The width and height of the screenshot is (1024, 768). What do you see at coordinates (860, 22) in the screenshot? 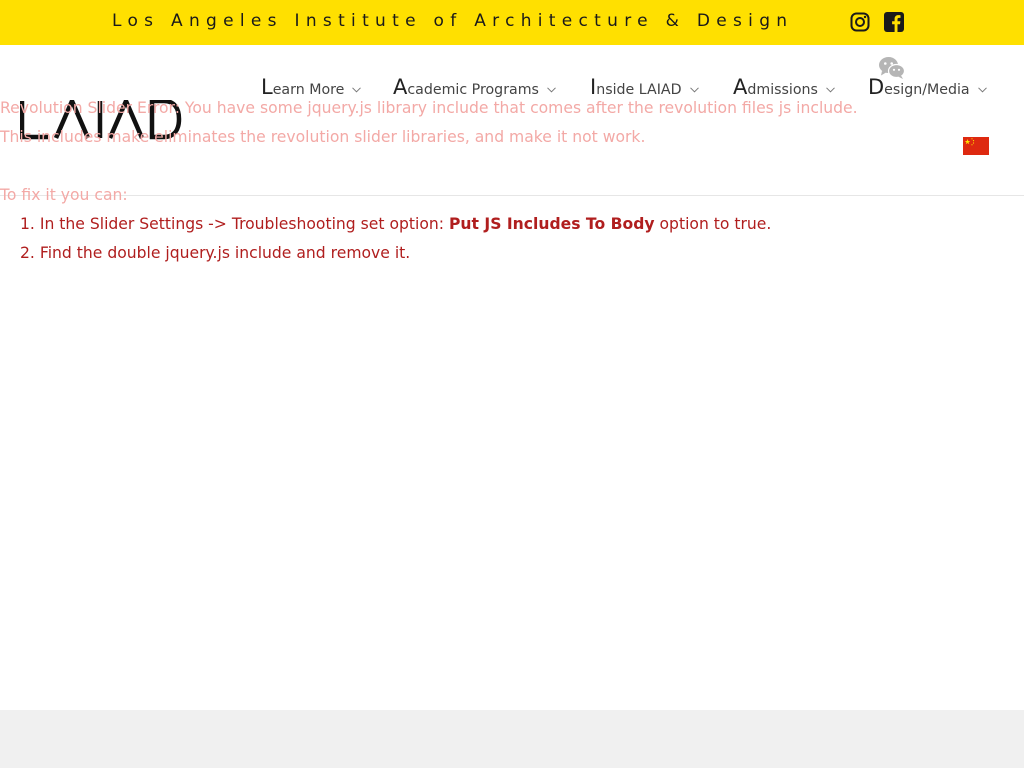
I see `instagram-icon` at bounding box center [860, 22].